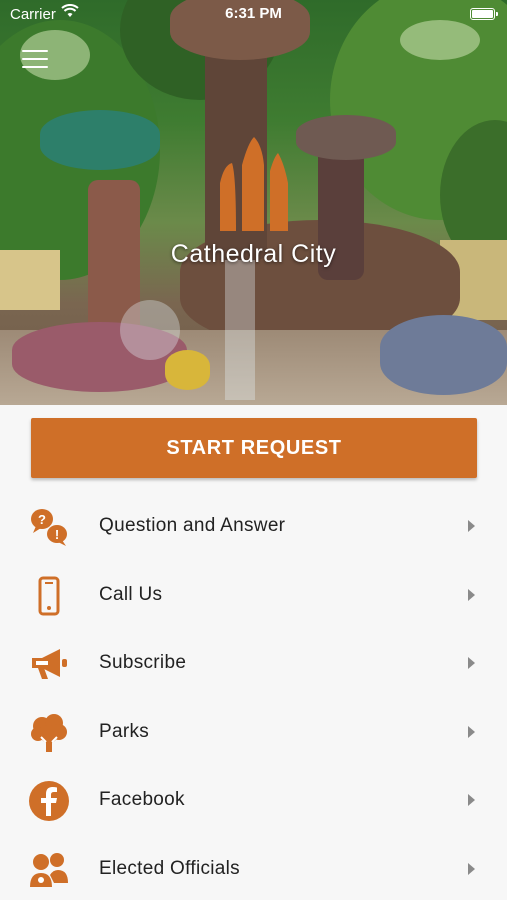 The height and width of the screenshot is (900, 507). Describe the element at coordinates (49, 664) in the screenshot. I see `megaphone-icon` at that location.